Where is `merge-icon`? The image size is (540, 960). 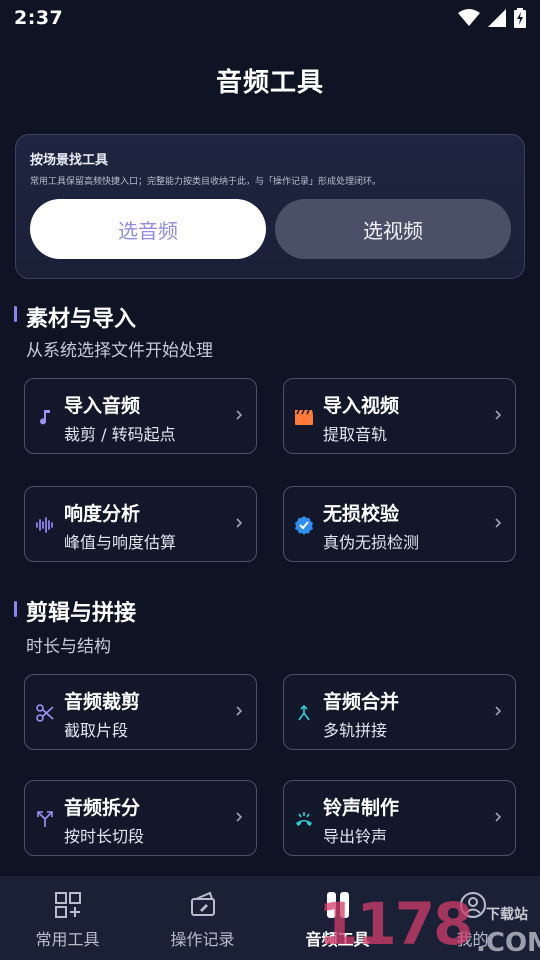
merge-icon is located at coordinates (304, 712).